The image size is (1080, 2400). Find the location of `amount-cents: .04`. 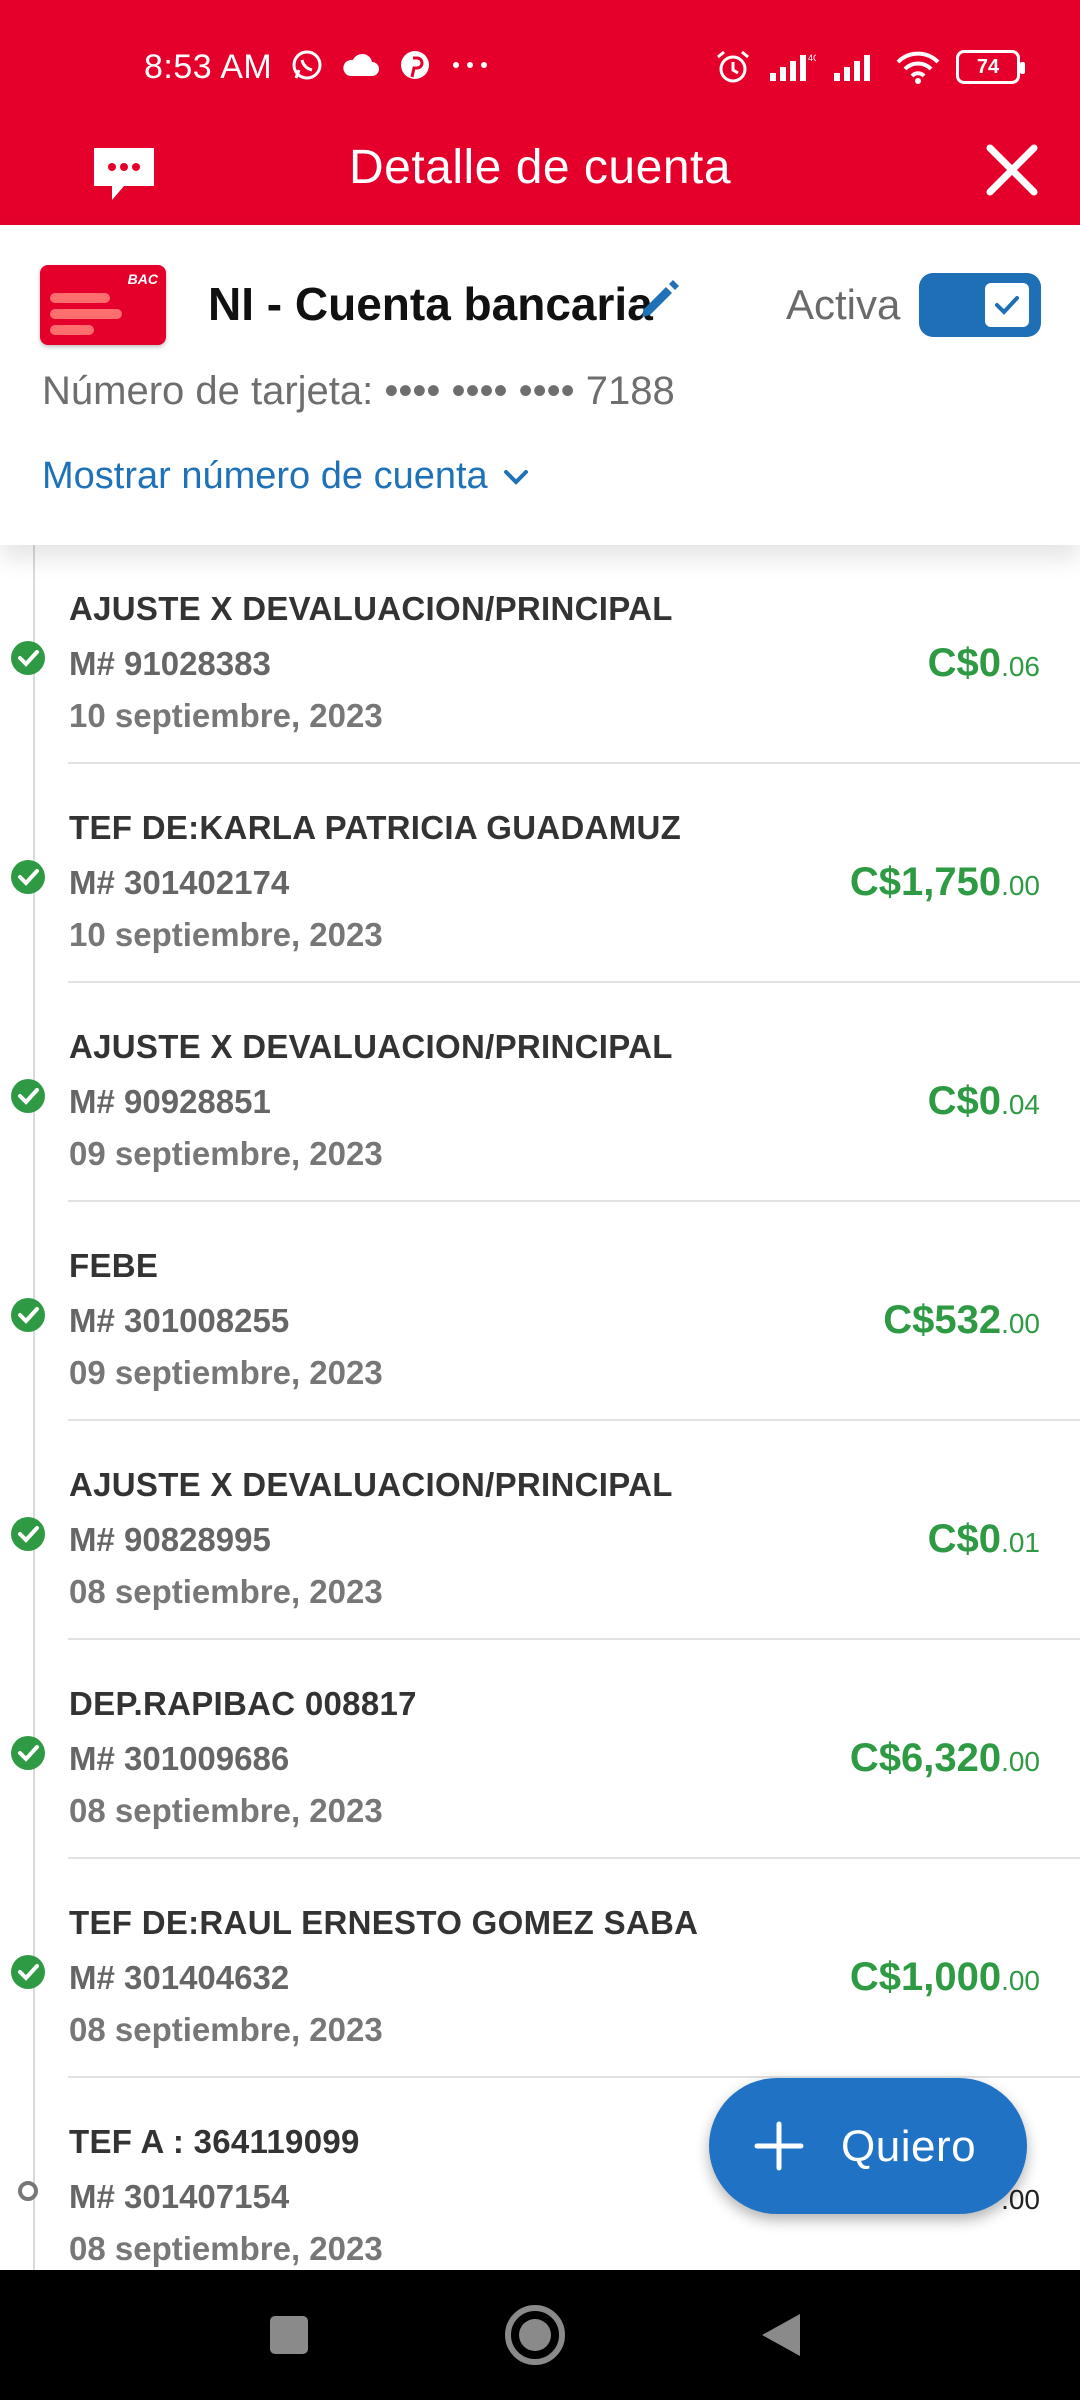

amount-cents: .04 is located at coordinates (1020, 1104).